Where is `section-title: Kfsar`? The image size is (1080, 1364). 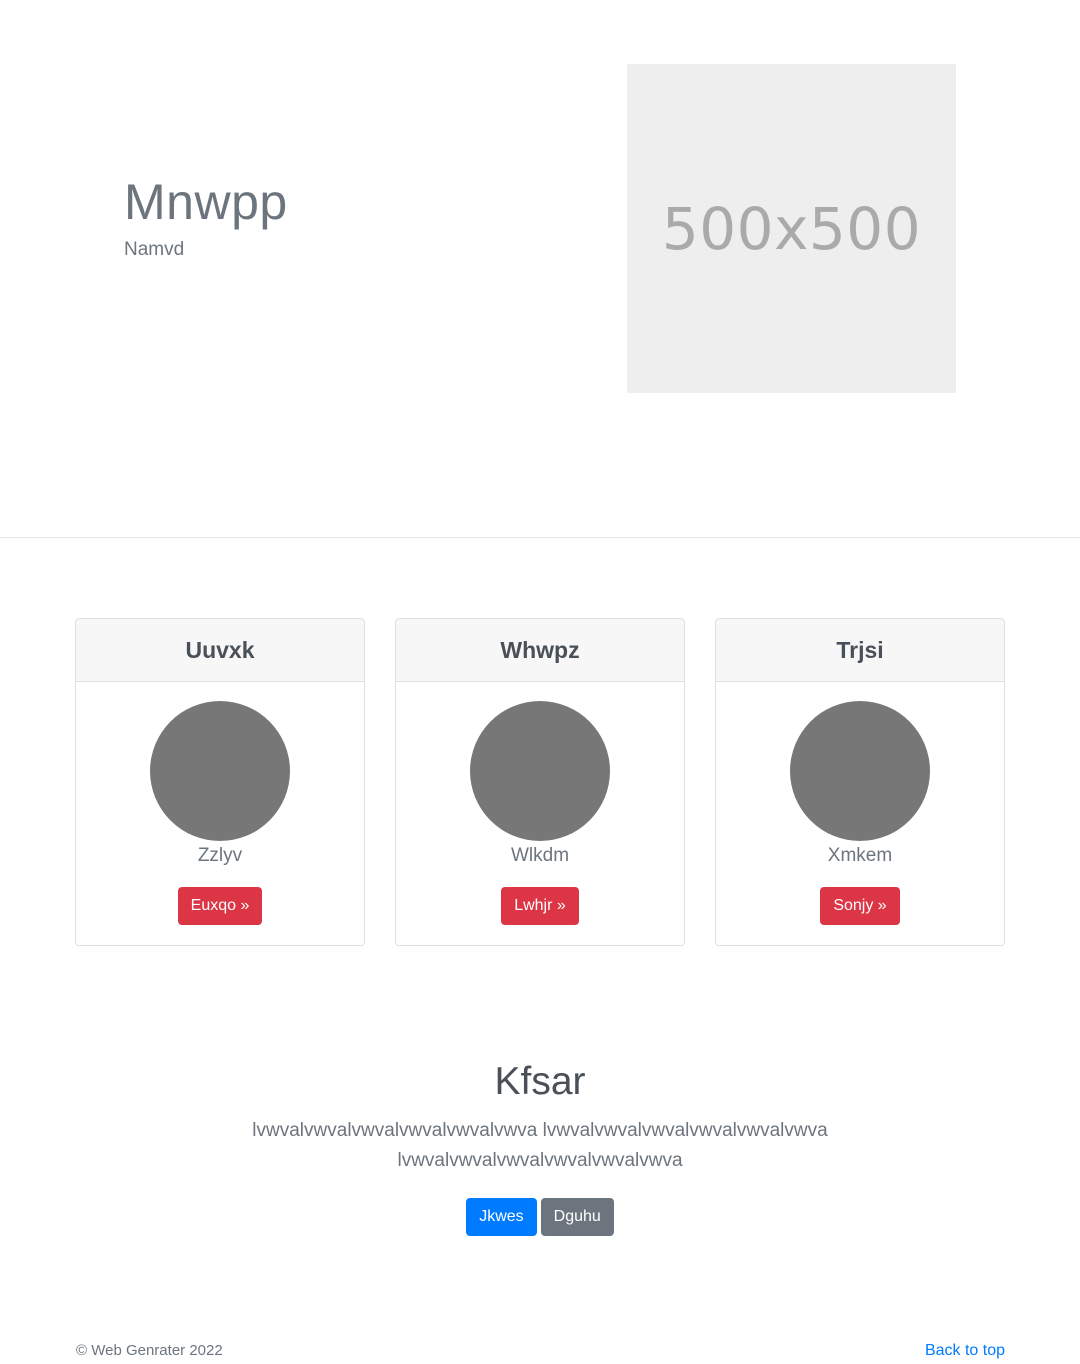 section-title: Kfsar is located at coordinates (540, 1081).